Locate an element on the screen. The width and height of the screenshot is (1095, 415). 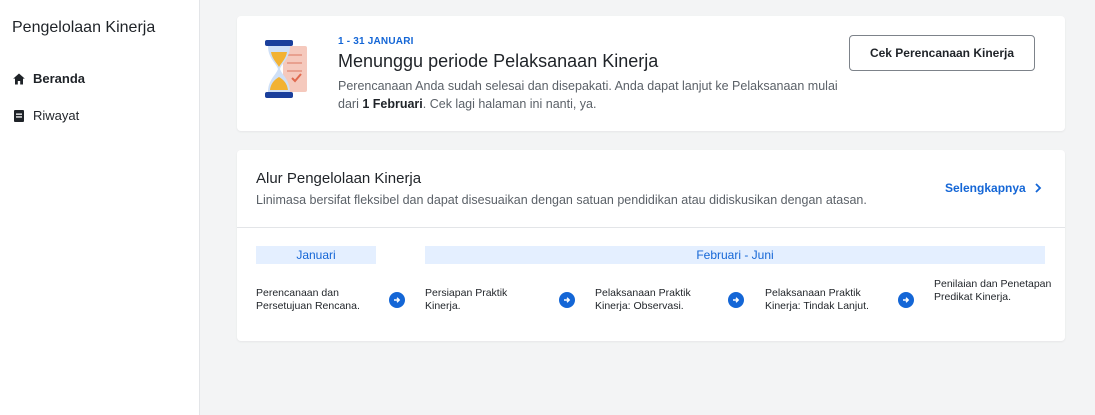
chevron-right-icon is located at coordinates (1038, 188).